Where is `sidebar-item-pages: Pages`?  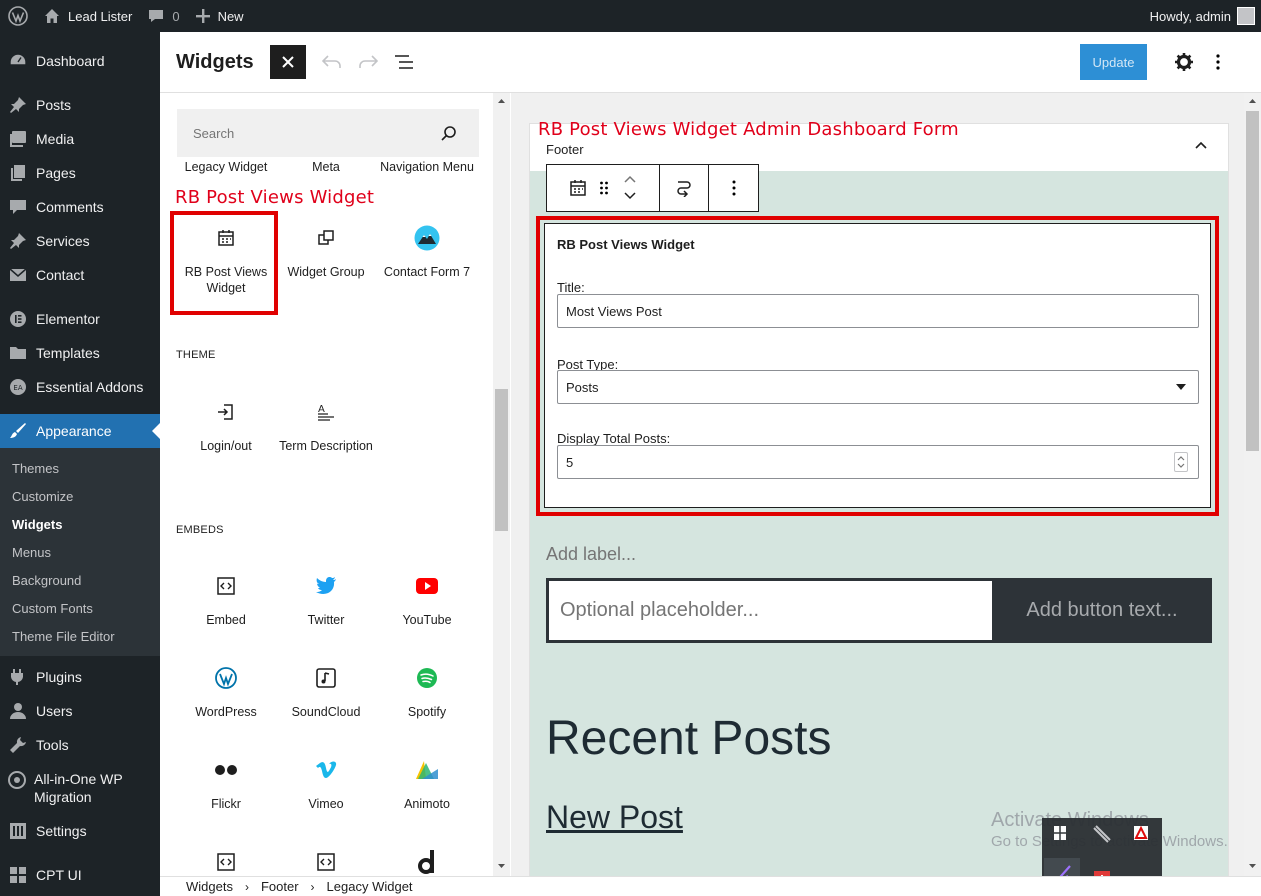
sidebar-item-pages: Pages is located at coordinates (80, 173).